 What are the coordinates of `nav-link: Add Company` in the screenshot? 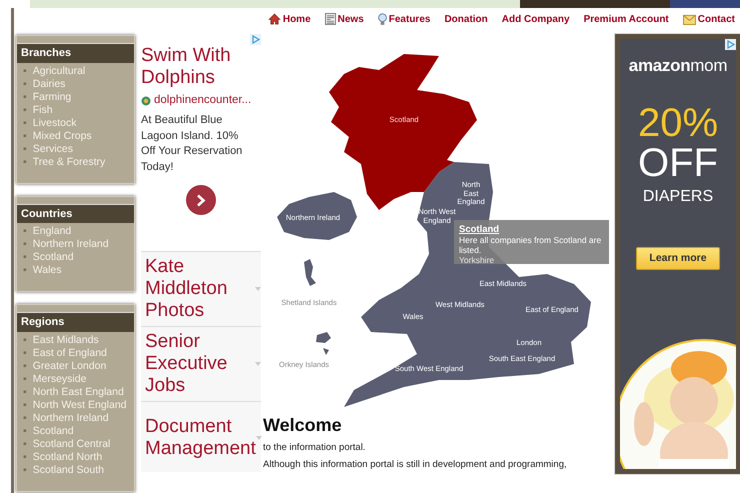 It's located at (536, 19).